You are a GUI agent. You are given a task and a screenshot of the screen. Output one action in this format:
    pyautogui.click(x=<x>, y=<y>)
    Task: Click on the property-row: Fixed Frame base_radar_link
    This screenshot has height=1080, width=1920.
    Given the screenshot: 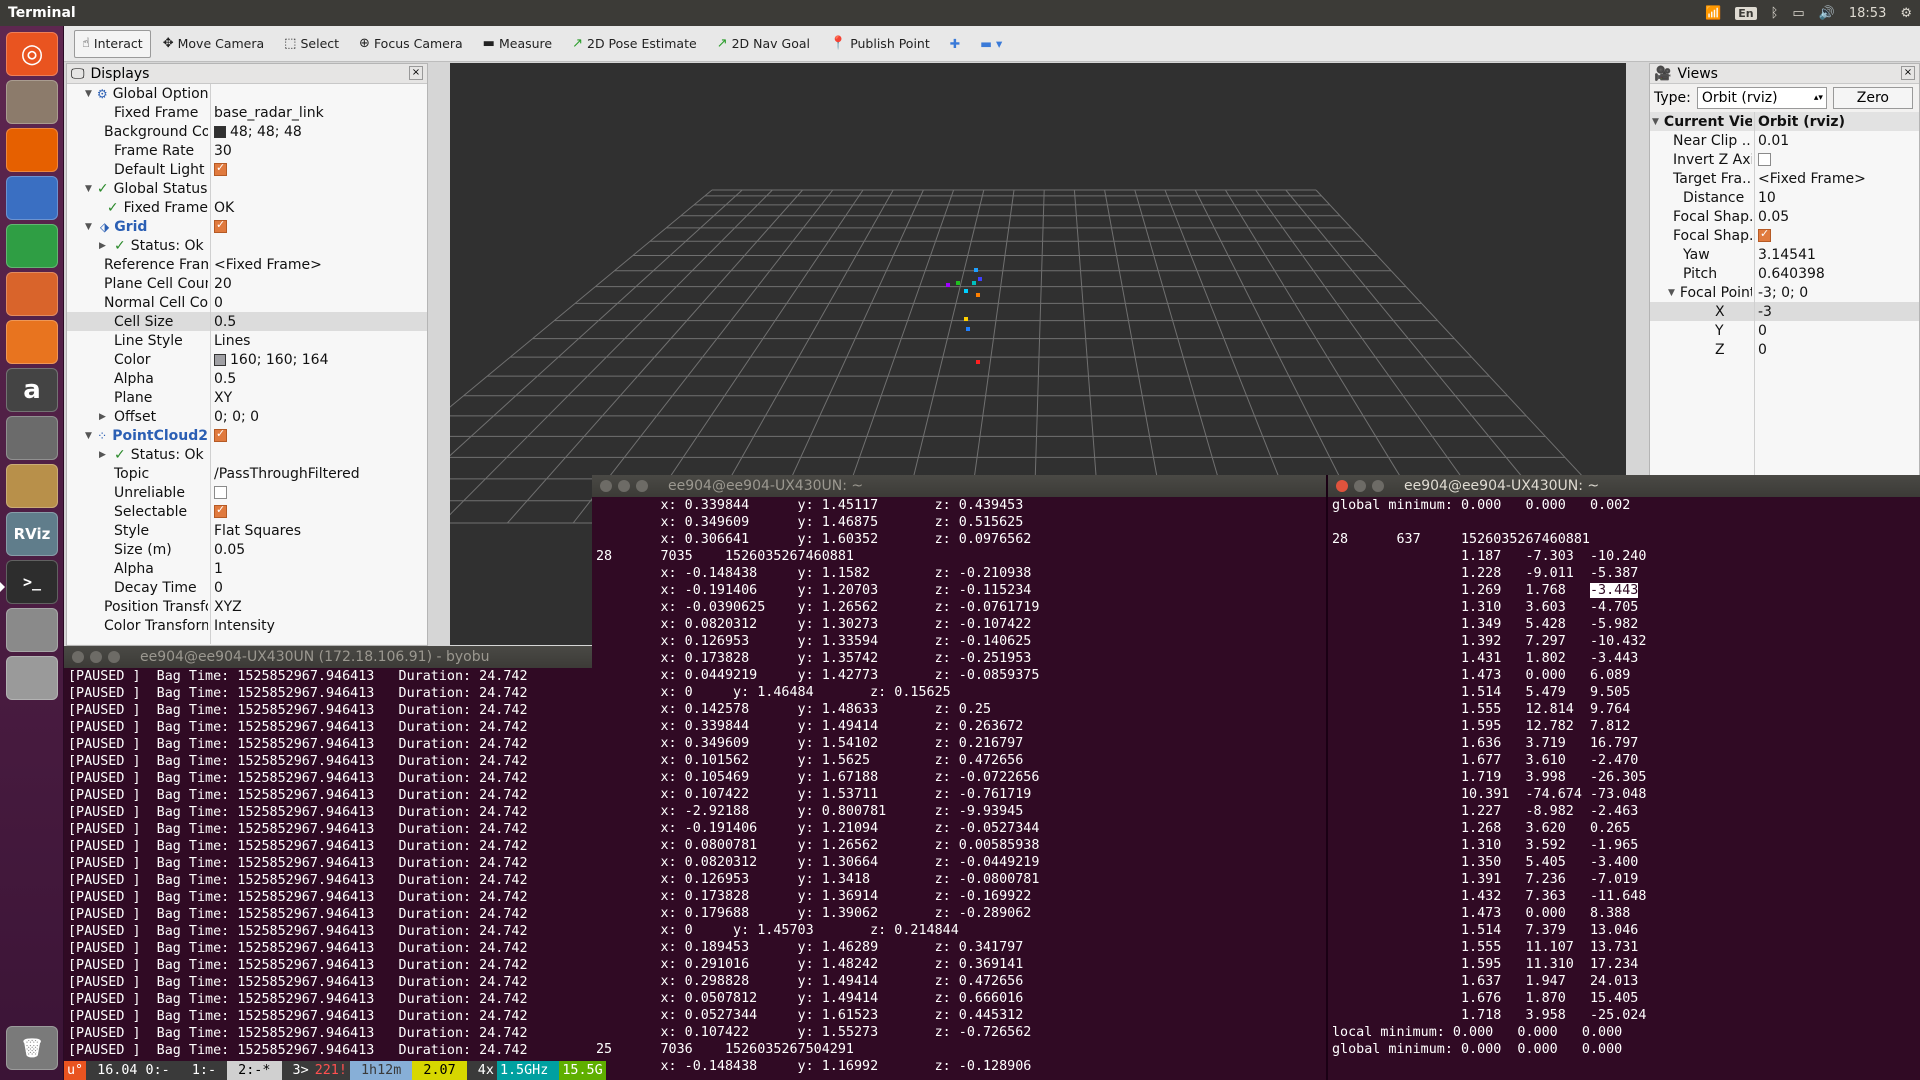 What is the action you would take?
    pyautogui.click(x=247, y=112)
    